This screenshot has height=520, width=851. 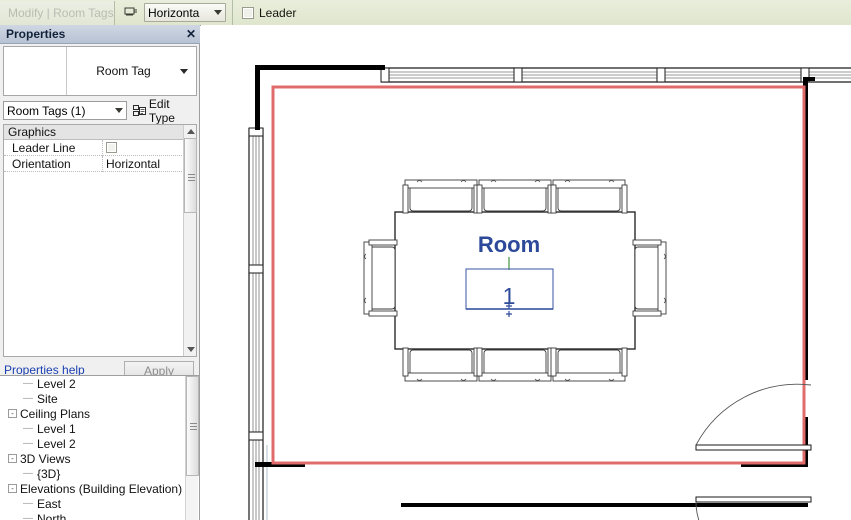 I want to click on edit-type-label: Edit Type, so click(x=161, y=110).